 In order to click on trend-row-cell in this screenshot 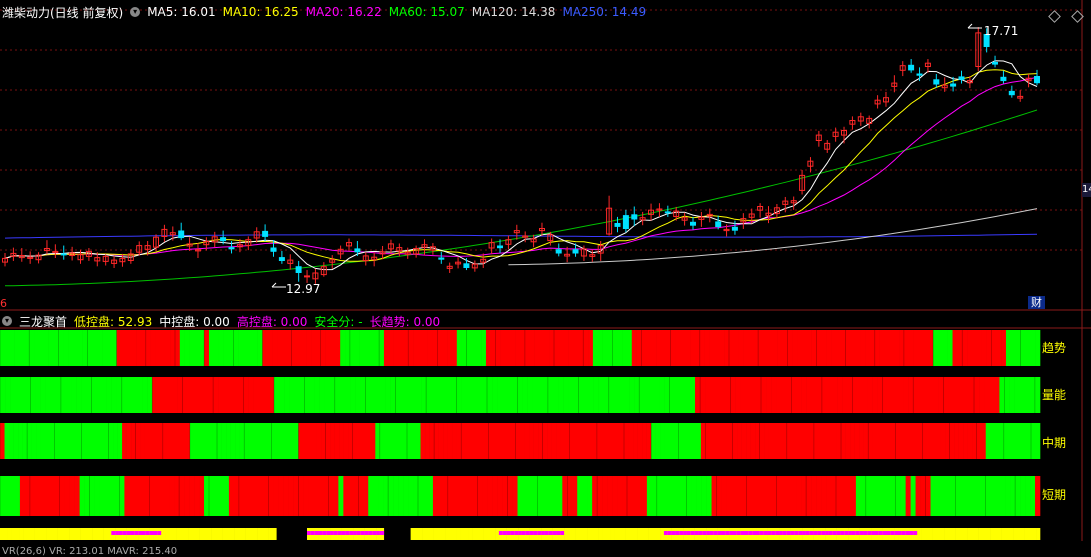, I will do `click(416, 348)`.